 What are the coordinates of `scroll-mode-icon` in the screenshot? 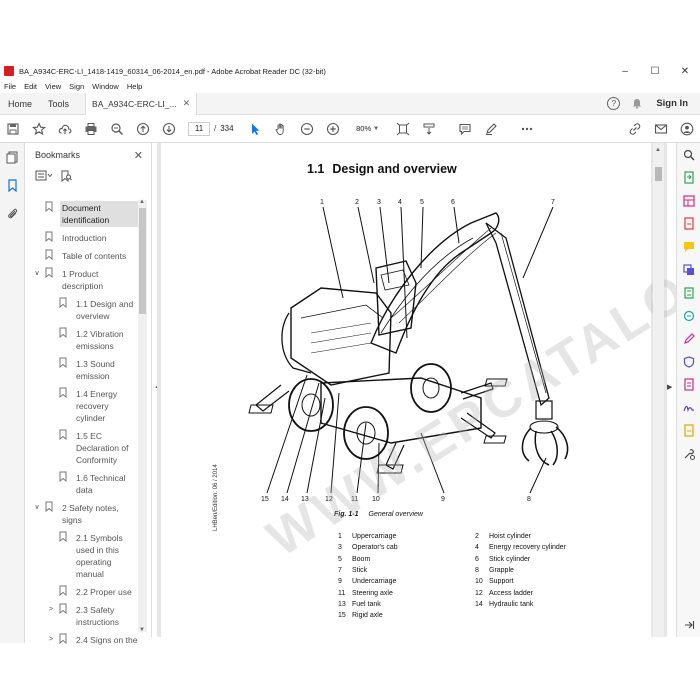 It's located at (429, 129).